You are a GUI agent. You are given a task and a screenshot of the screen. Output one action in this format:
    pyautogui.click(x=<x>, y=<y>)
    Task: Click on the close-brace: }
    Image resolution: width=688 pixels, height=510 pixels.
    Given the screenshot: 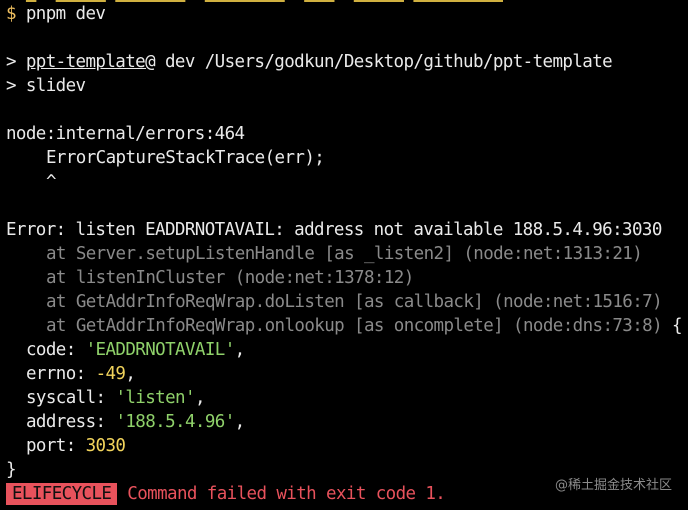 What is the action you would take?
    pyautogui.click(x=11, y=470)
    